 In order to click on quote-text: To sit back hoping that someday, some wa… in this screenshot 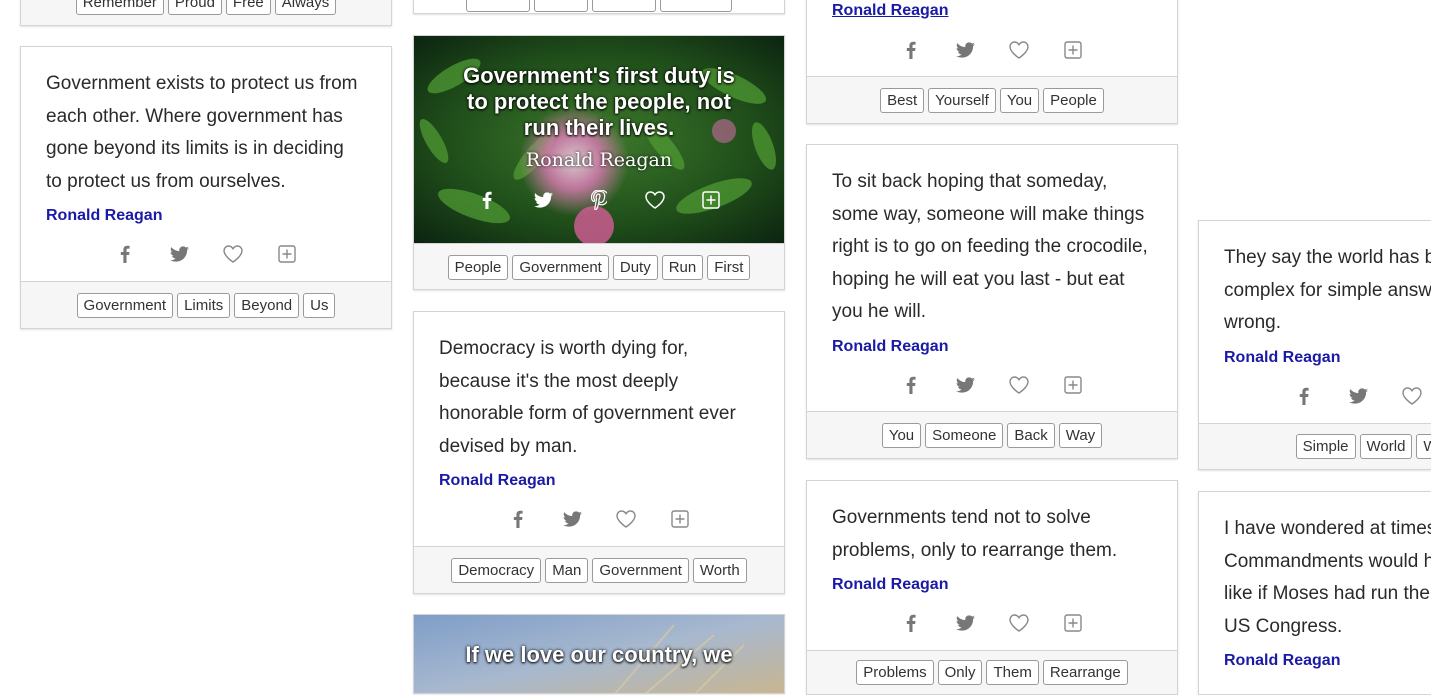, I will do `click(990, 246)`.